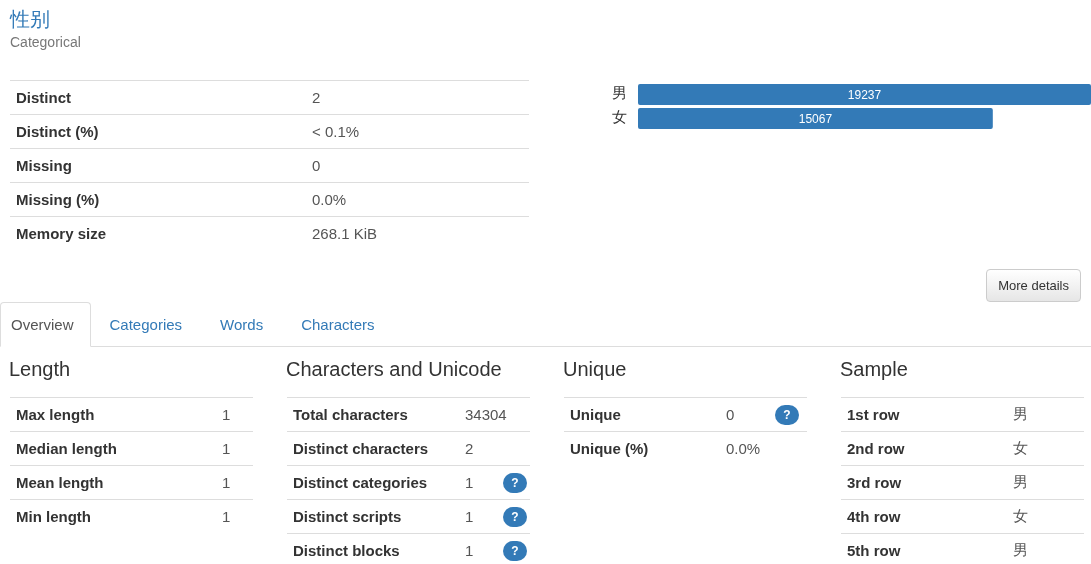 This screenshot has width=1091, height=564. What do you see at coordinates (347, 550) in the screenshot?
I see `stat-label: Distinct blocks` at bounding box center [347, 550].